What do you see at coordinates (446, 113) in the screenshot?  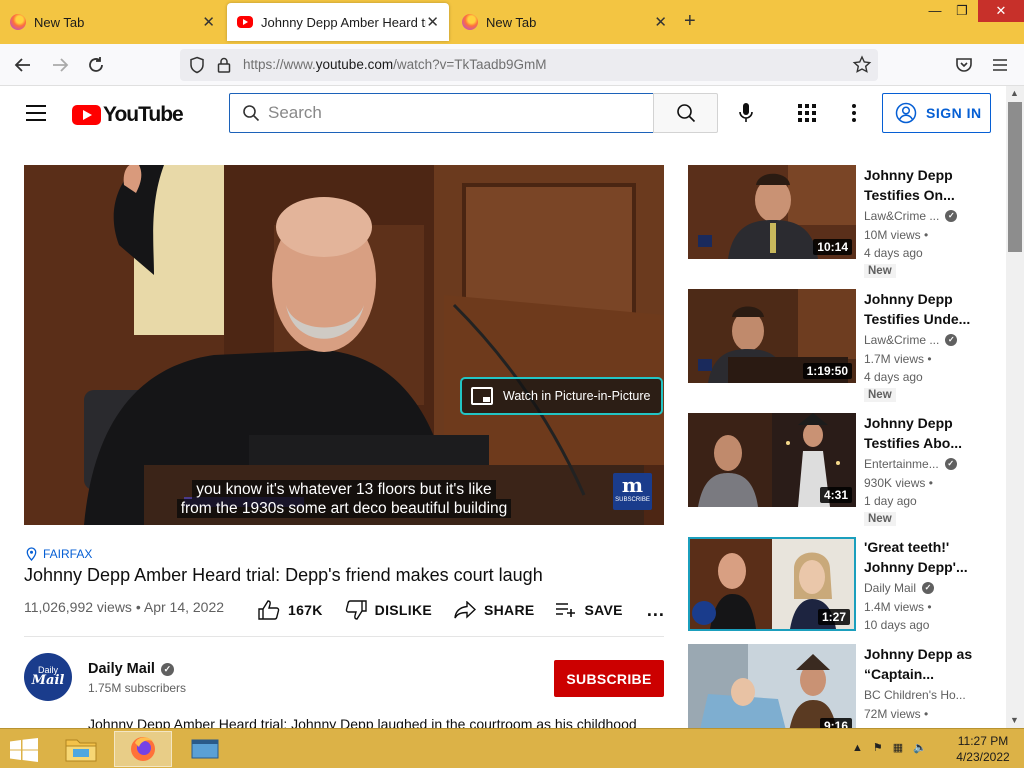 I see `search-input` at bounding box center [446, 113].